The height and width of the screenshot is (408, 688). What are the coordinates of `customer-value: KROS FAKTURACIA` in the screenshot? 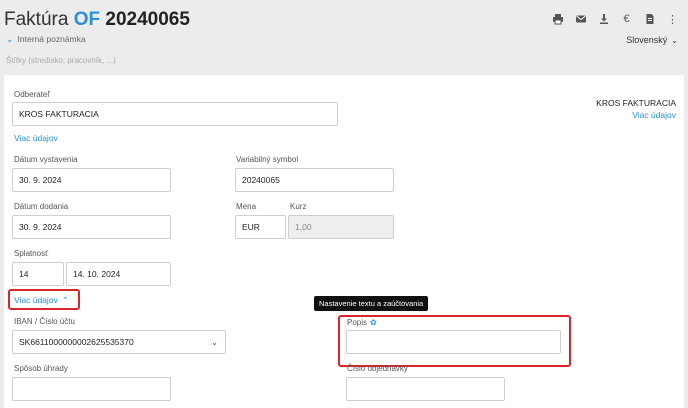 It's located at (59, 114).